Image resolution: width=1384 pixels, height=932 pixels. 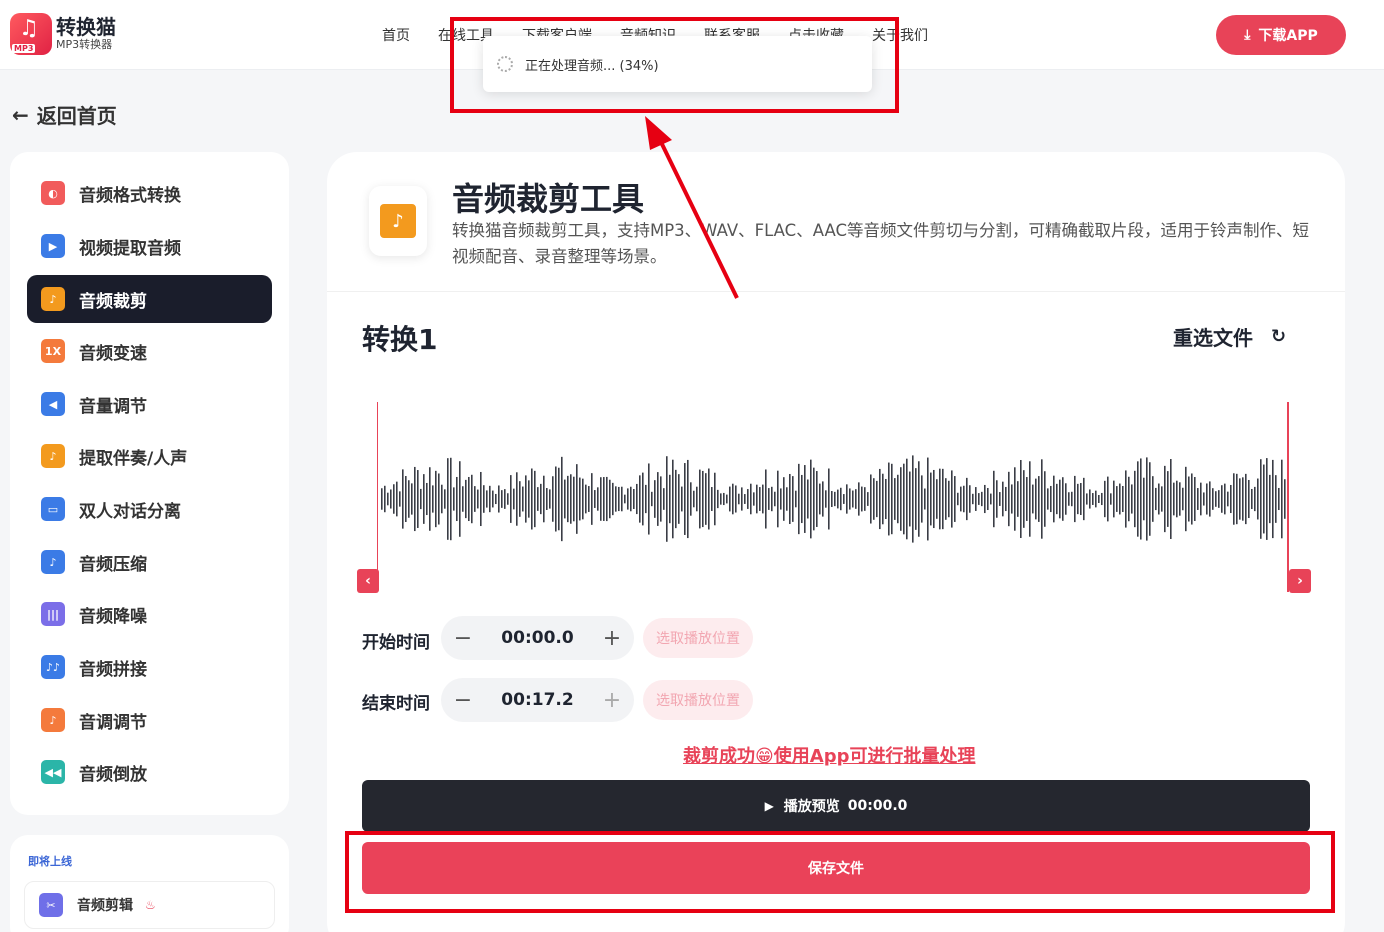 I want to click on start-pick-position-button: 选取播放位置, so click(x=698, y=638).